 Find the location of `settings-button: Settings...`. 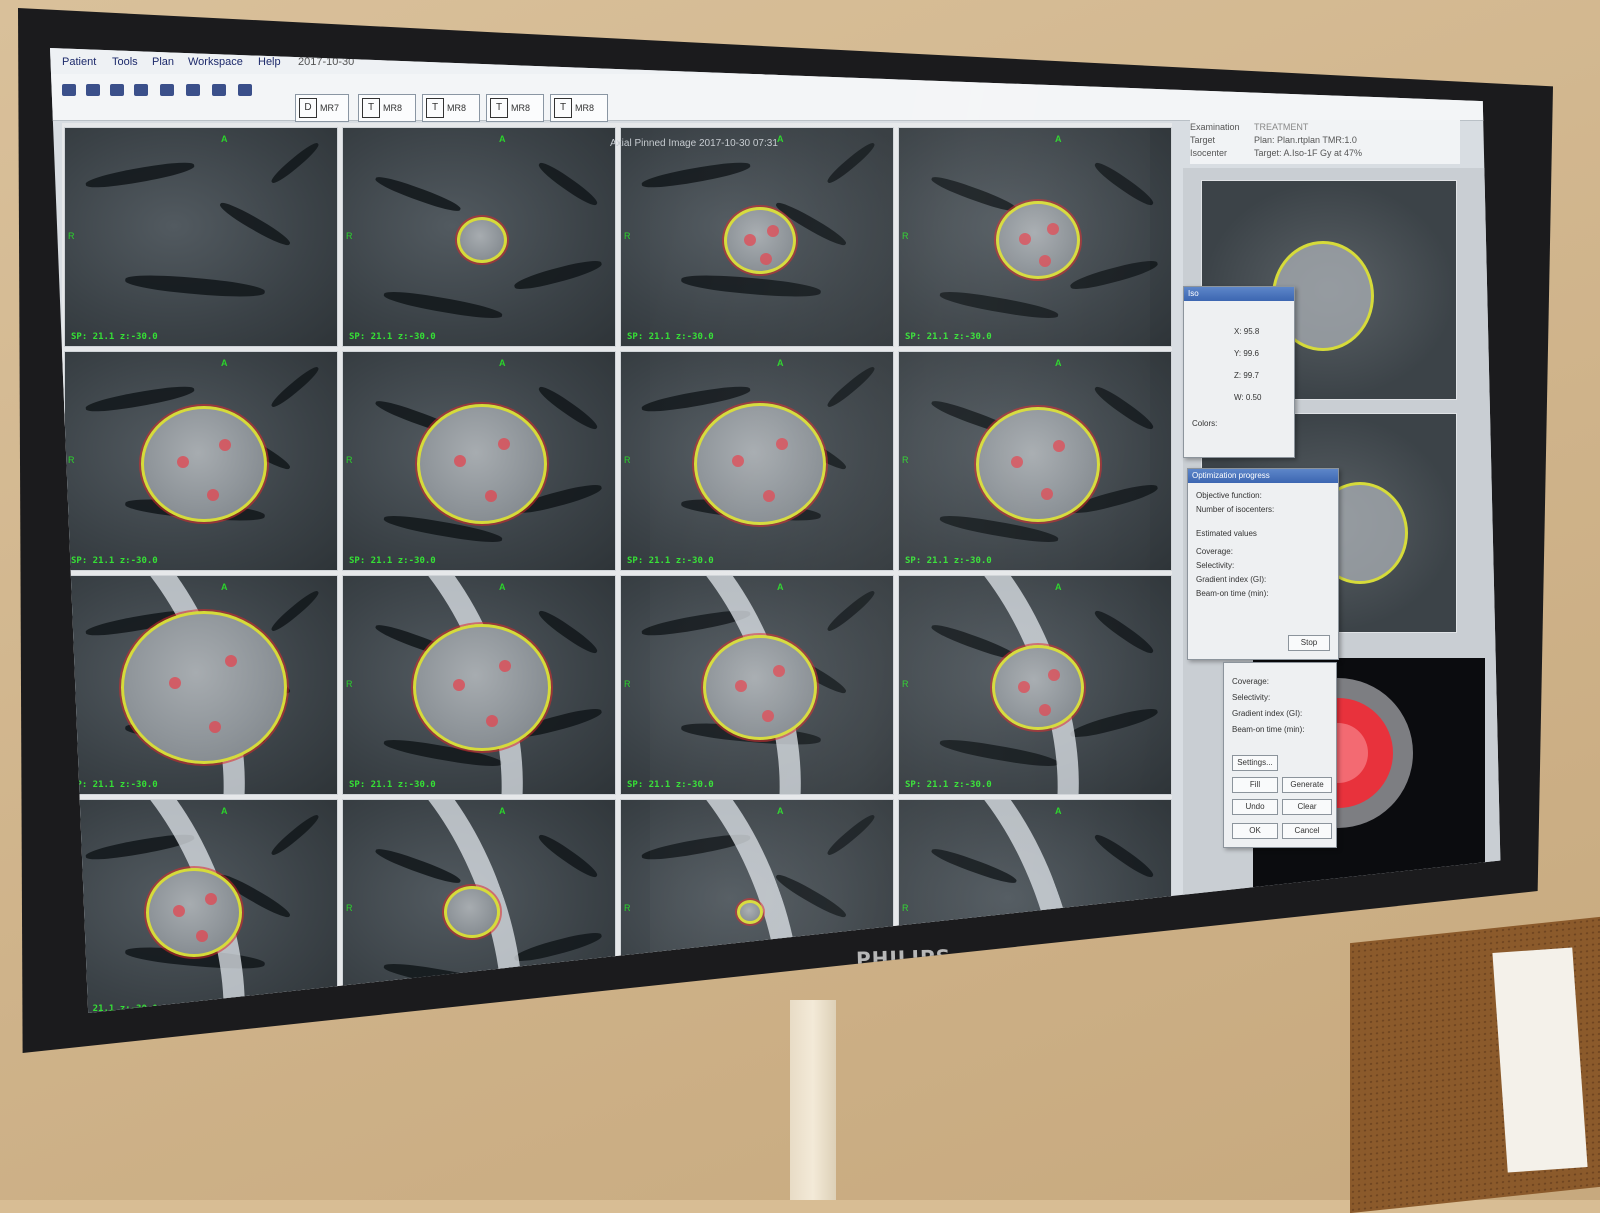

settings-button: Settings... is located at coordinates (1255, 763).